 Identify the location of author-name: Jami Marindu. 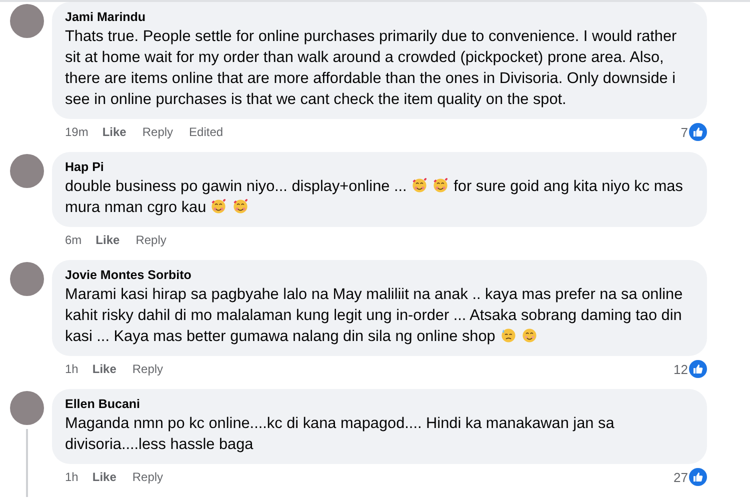
(379, 17).